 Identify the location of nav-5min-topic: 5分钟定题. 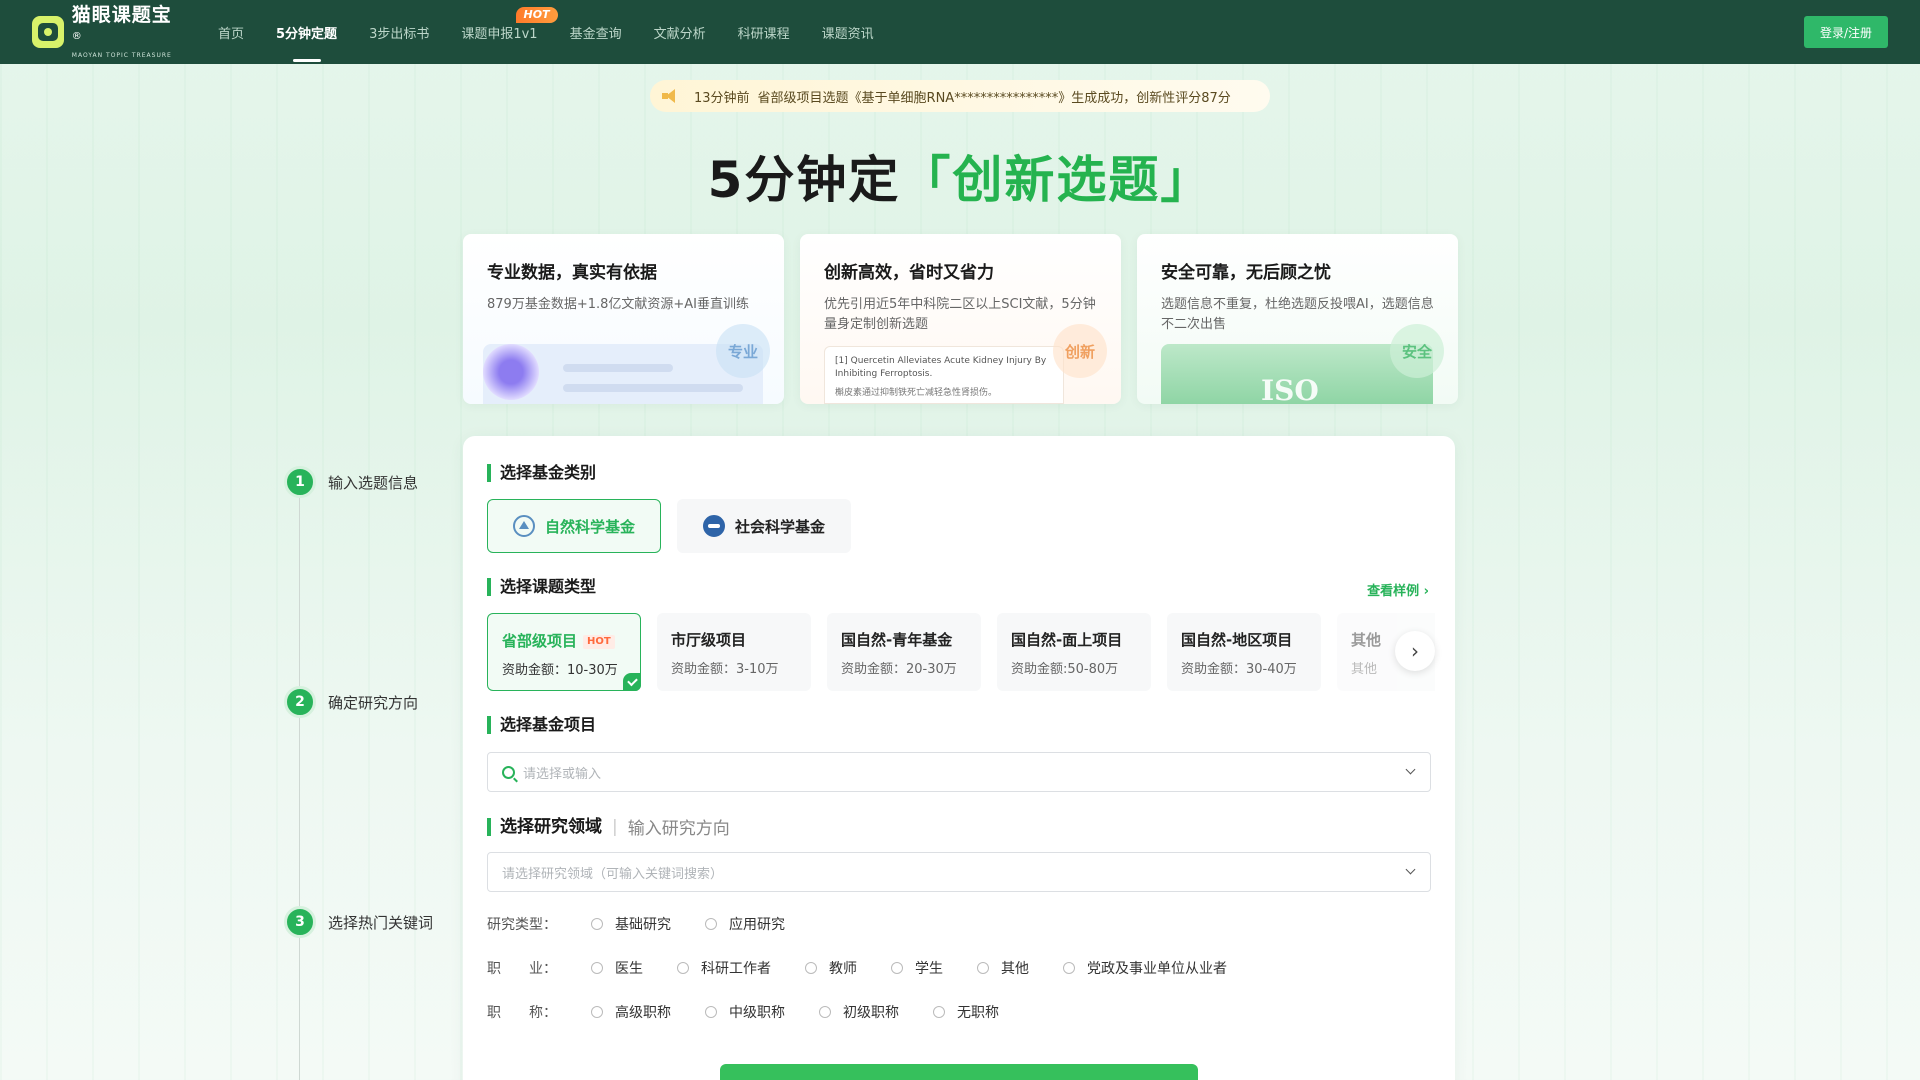
(306, 32).